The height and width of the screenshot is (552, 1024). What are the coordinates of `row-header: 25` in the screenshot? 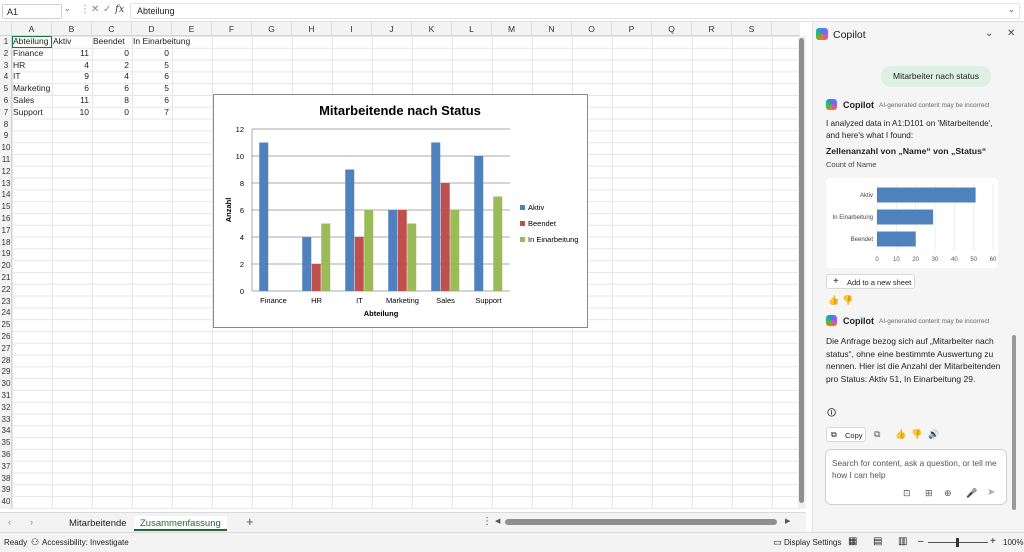 It's located at (6, 325).